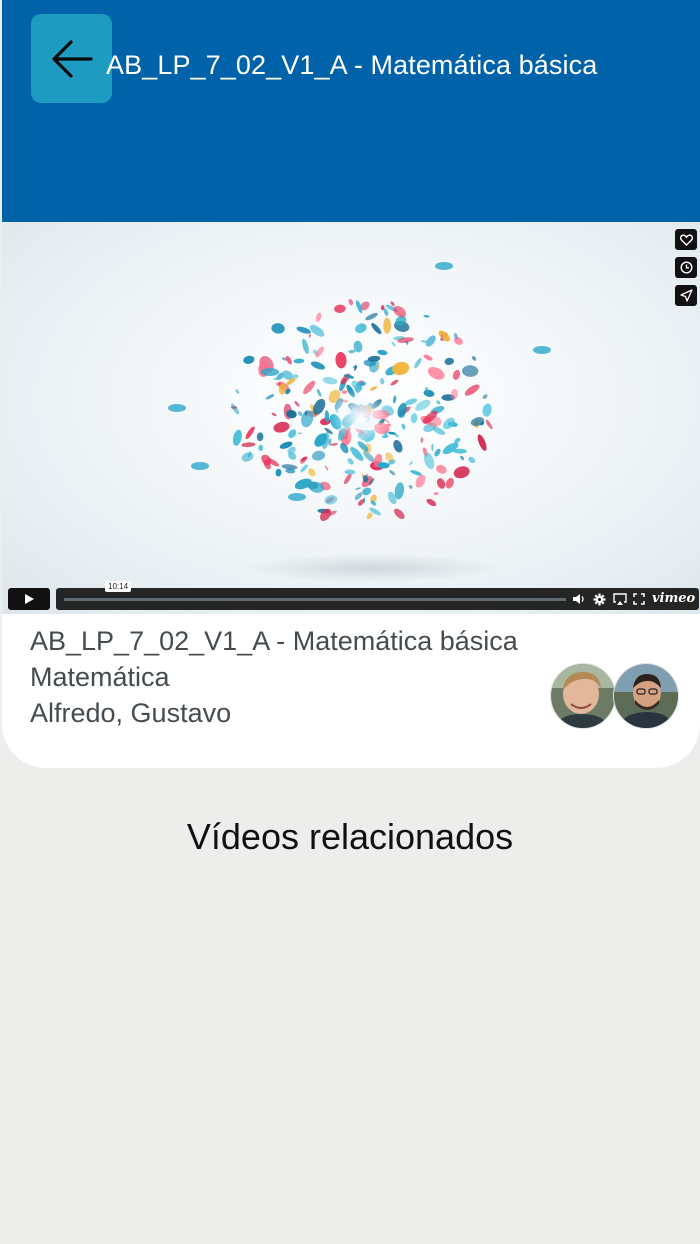  What do you see at coordinates (599, 599) in the screenshot?
I see `gear-icon` at bounding box center [599, 599].